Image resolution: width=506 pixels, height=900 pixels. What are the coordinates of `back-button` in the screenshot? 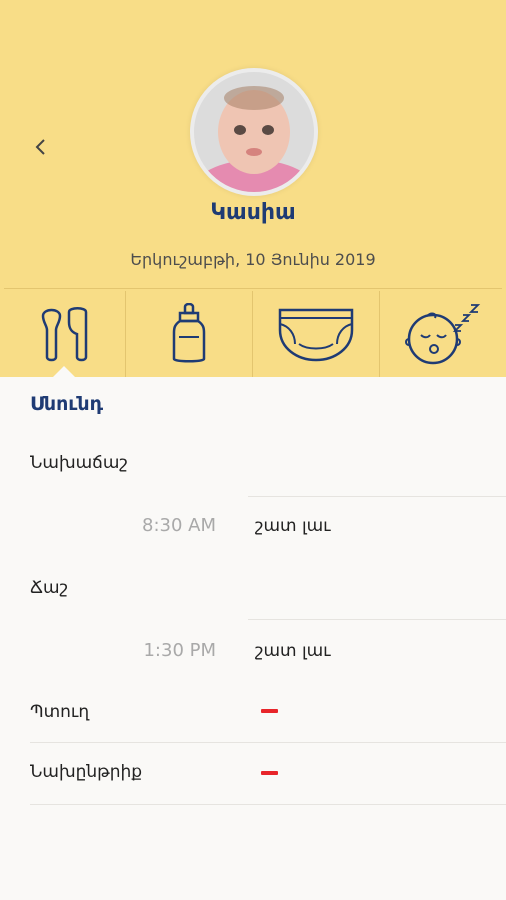 It's located at (41, 147).